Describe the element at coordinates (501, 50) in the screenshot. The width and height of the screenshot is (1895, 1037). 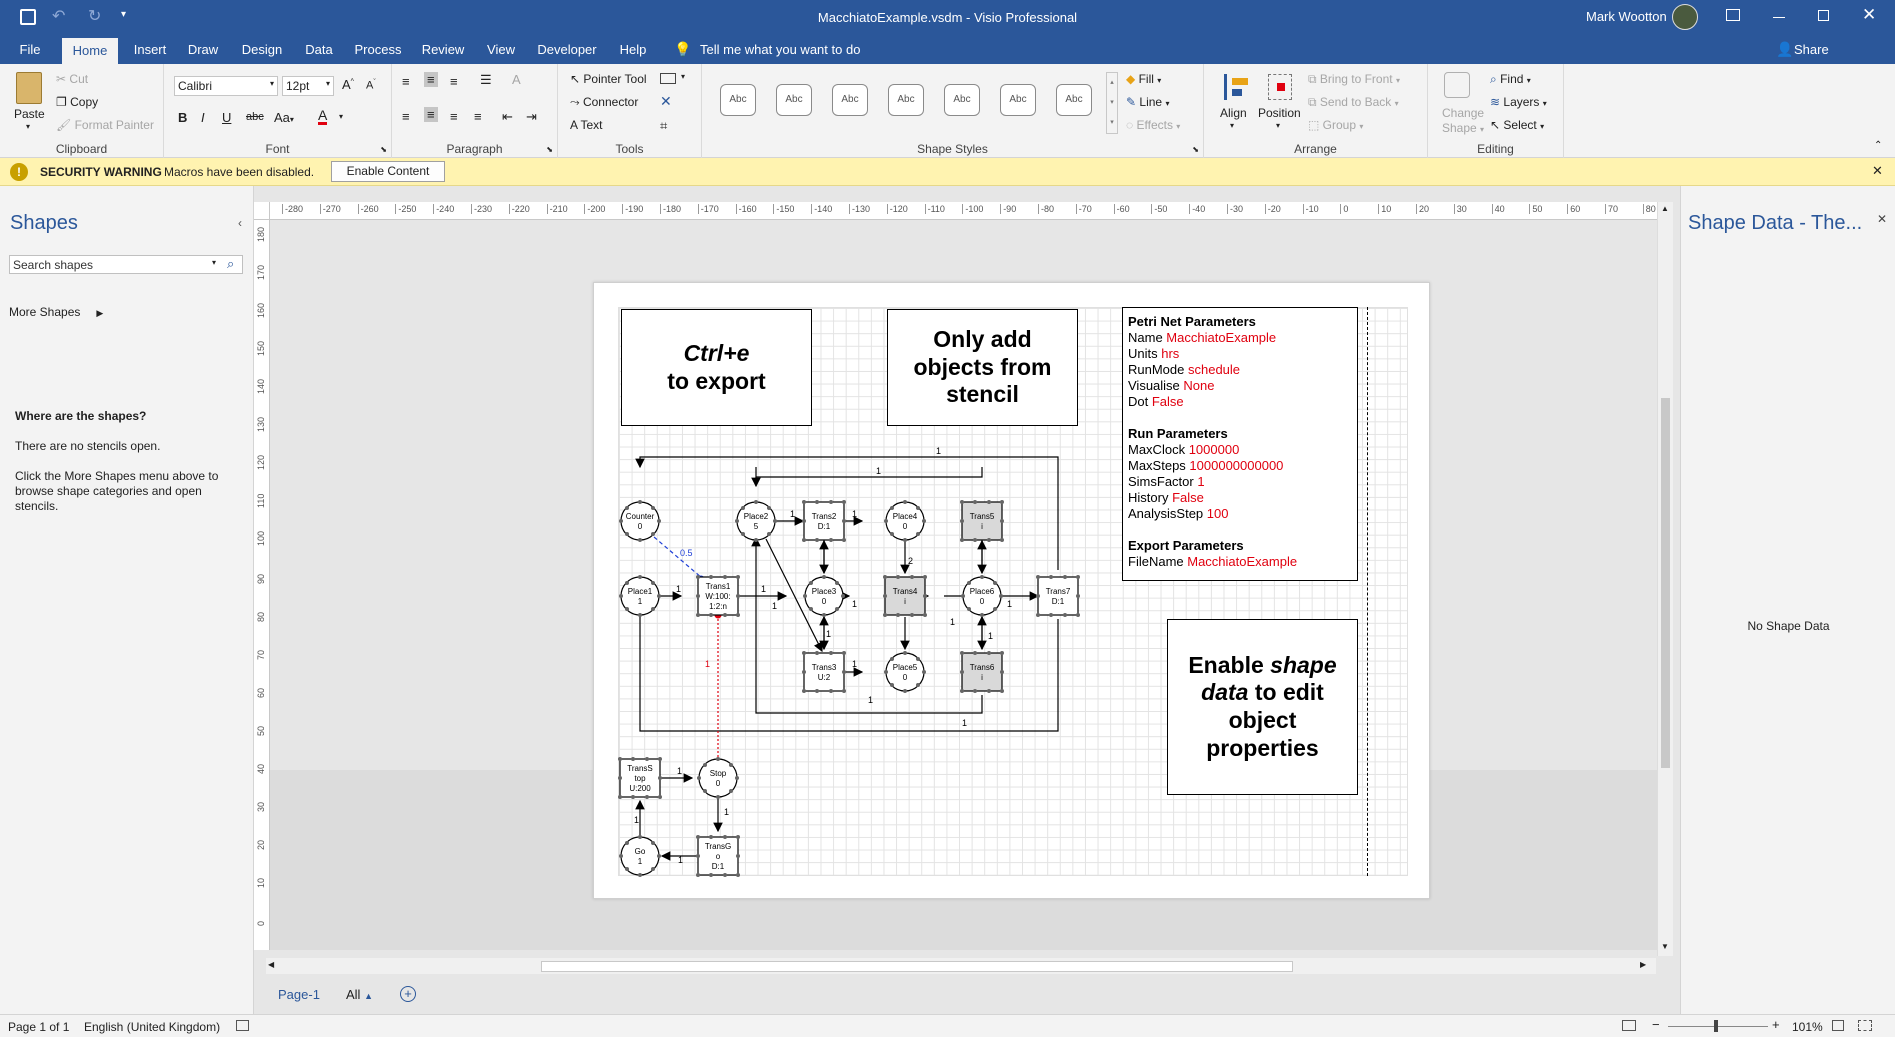
I see `tab-view: View` at that location.